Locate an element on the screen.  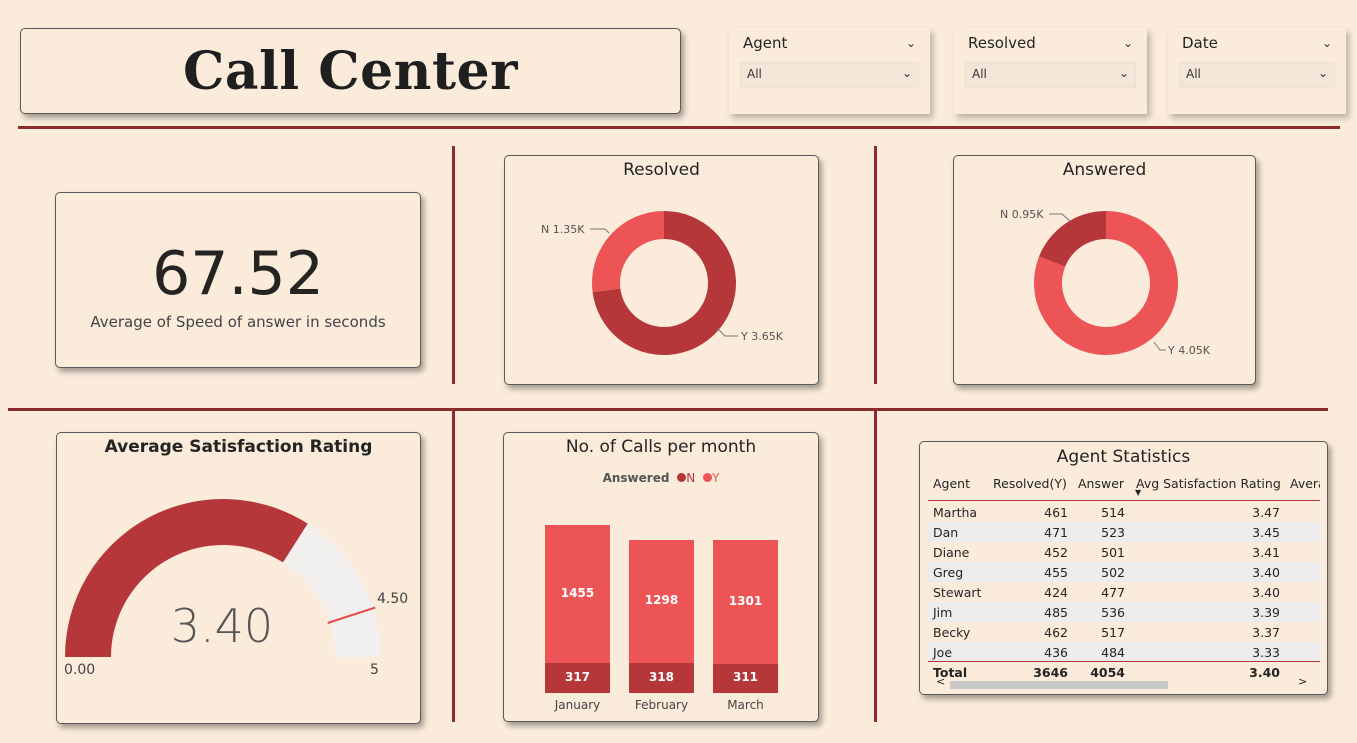
horizontal-scrollbar: < > is located at coordinates (1124, 683).